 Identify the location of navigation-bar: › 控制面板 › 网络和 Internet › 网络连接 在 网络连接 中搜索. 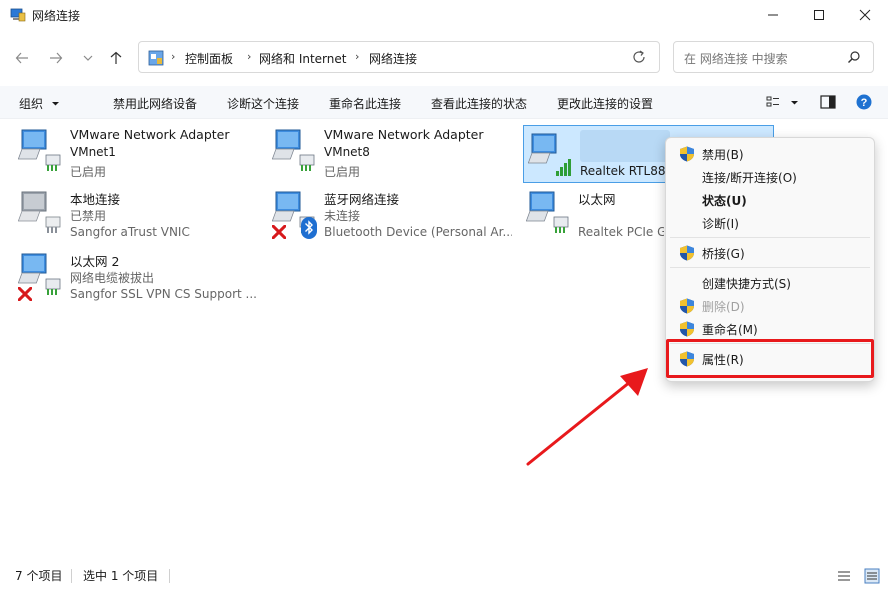
(444, 58).